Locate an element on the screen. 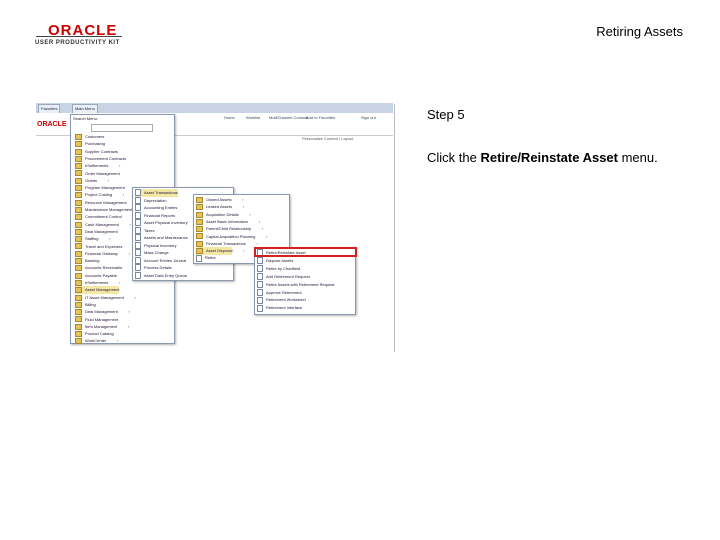  header-link: Worklist is located at coordinates (253, 117).